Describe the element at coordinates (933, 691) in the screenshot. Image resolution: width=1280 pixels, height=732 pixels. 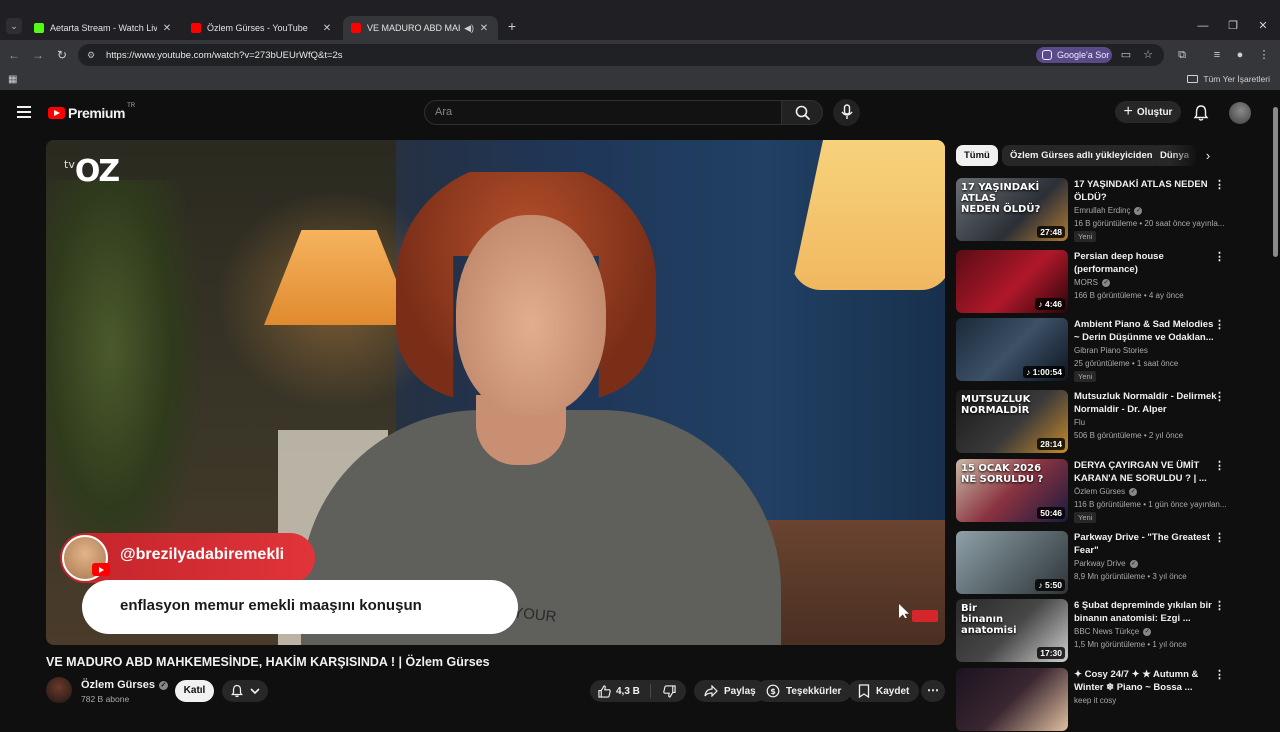
I see `more-actions-button: ⋯` at that location.